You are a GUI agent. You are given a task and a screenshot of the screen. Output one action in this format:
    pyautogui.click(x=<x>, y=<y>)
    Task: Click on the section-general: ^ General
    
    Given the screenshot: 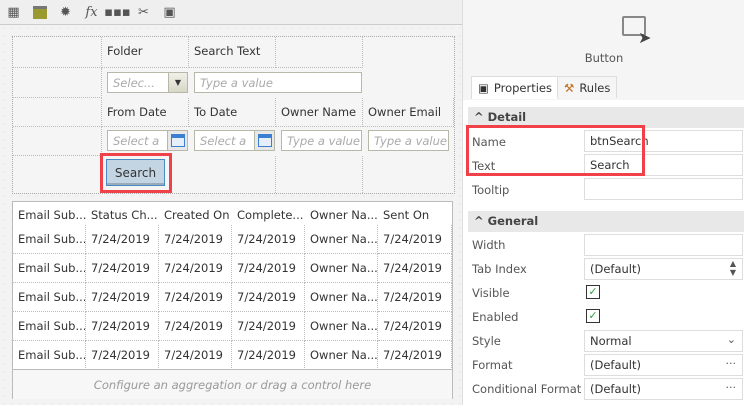 What is the action you would take?
    pyautogui.click(x=606, y=221)
    